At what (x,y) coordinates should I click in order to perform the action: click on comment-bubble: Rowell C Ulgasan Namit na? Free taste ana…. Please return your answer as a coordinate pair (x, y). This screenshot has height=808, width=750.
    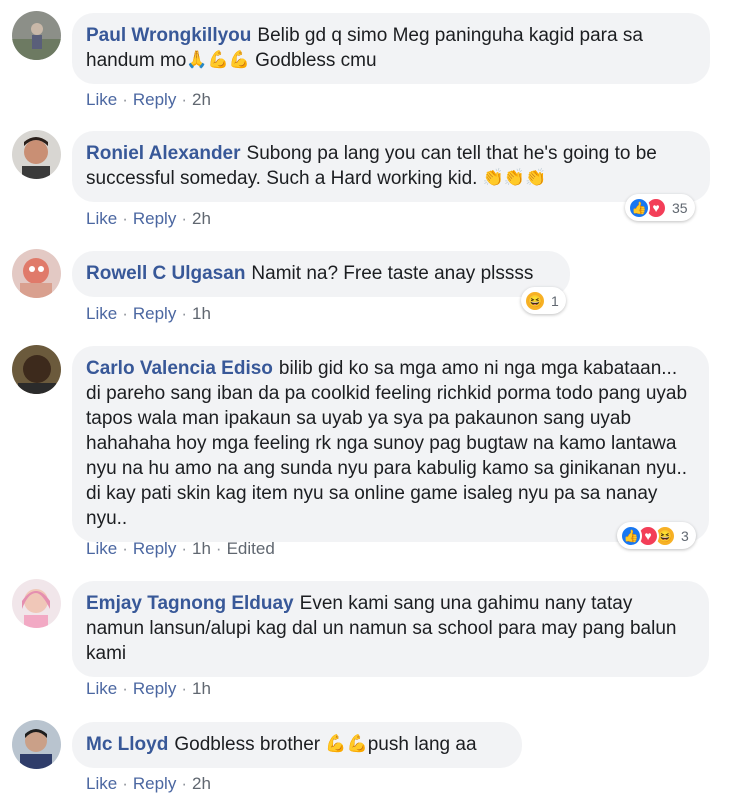
    Looking at the image, I should click on (321, 274).